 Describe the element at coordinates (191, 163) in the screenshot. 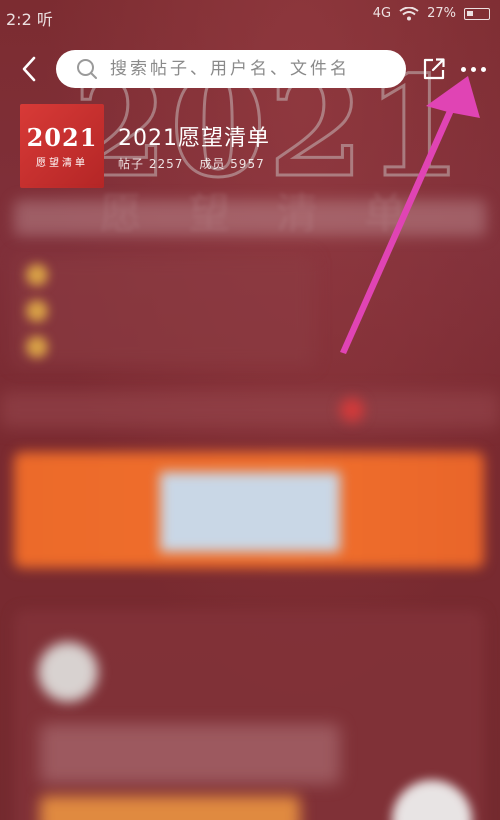

I see `forum-stats: 帖子 2257 成员 5957` at that location.